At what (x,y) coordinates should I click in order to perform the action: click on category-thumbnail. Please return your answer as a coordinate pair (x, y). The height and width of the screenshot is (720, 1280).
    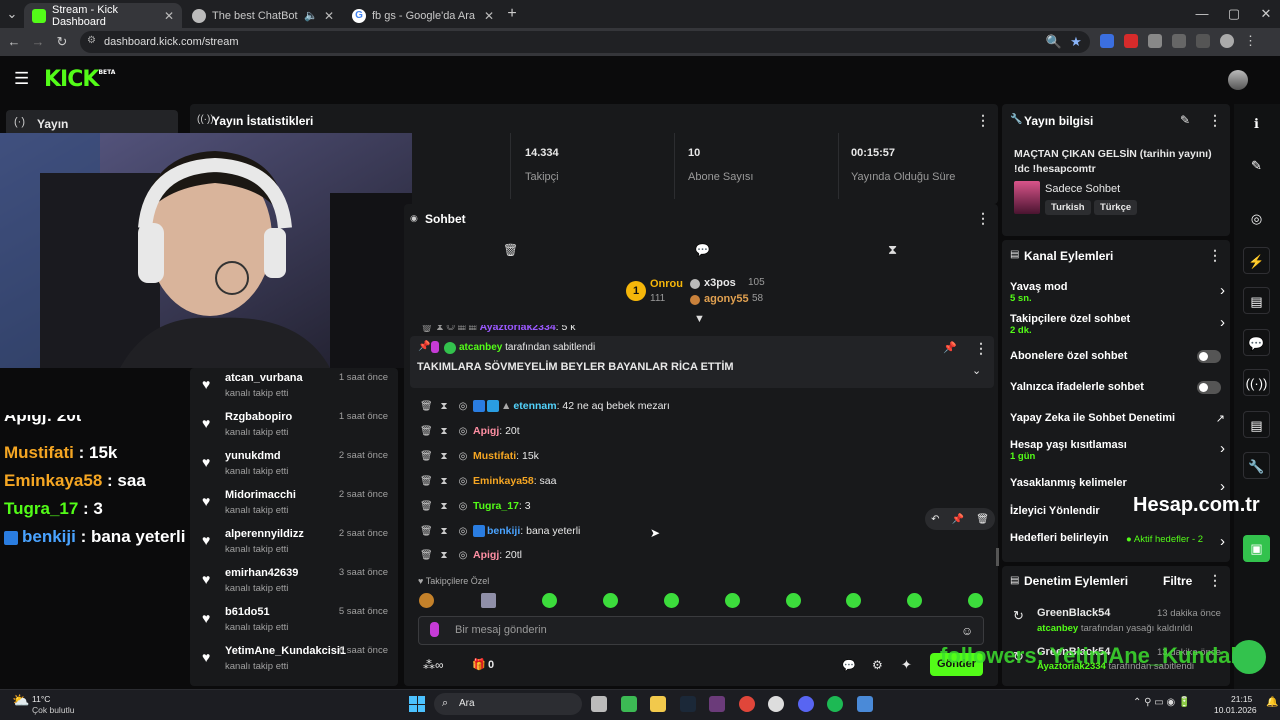
    Looking at the image, I should click on (1027, 197).